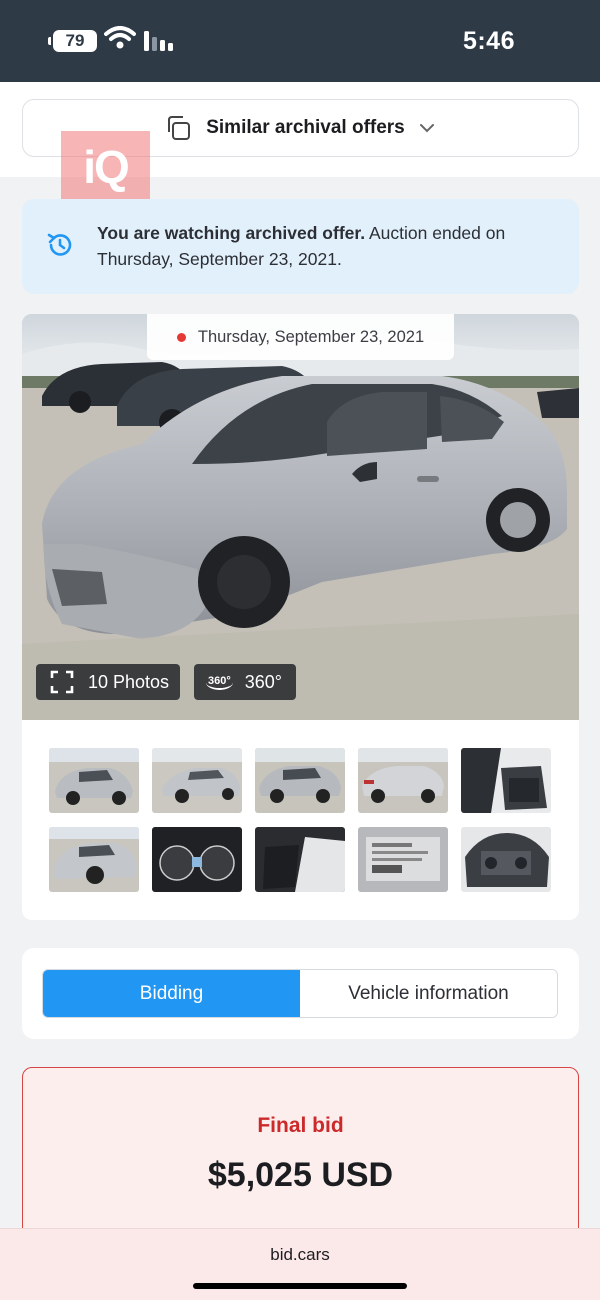  I want to click on chevron-down-icon, so click(426, 128).